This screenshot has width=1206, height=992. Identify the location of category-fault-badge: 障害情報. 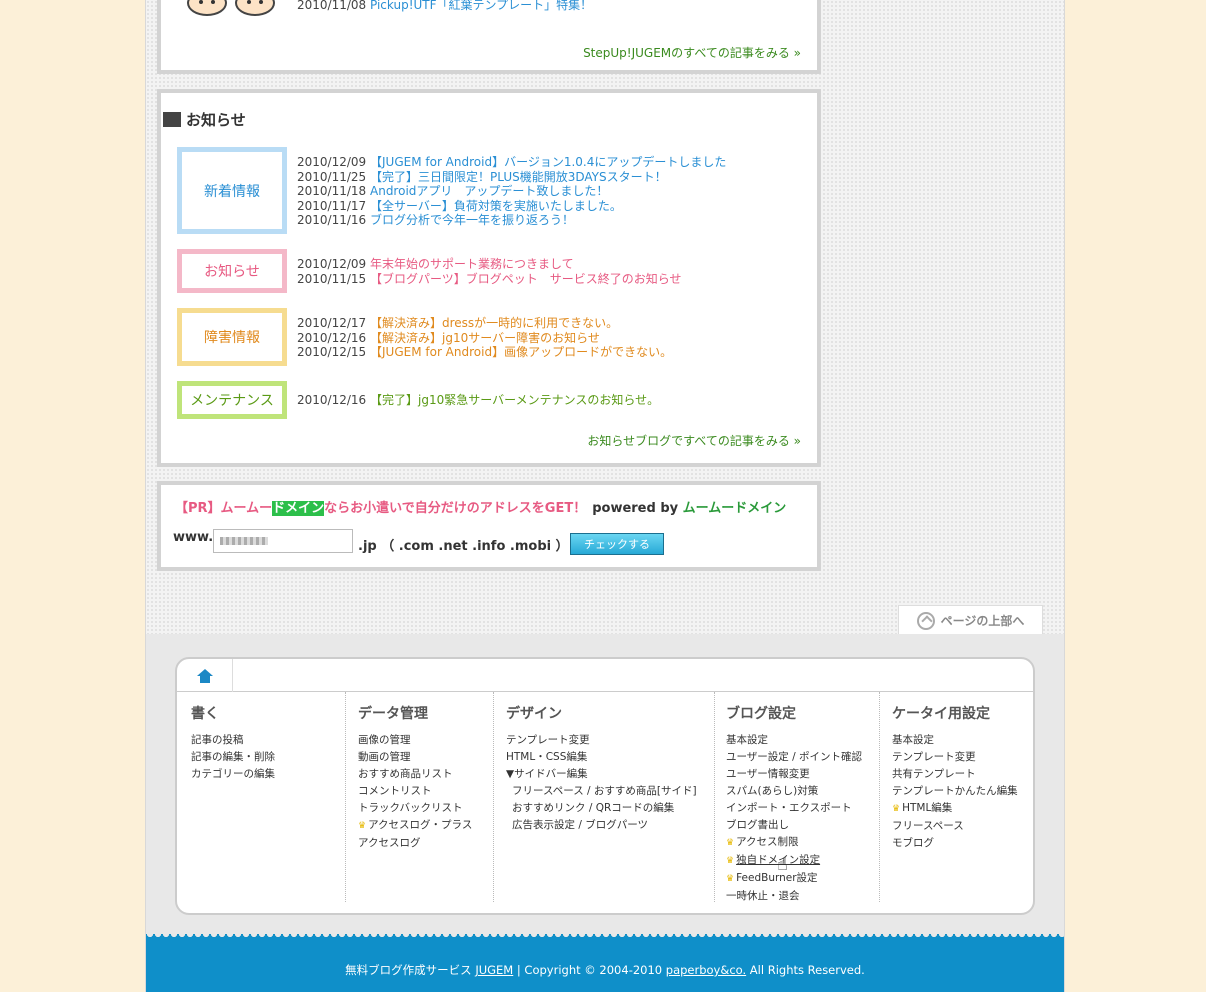
(232, 337).